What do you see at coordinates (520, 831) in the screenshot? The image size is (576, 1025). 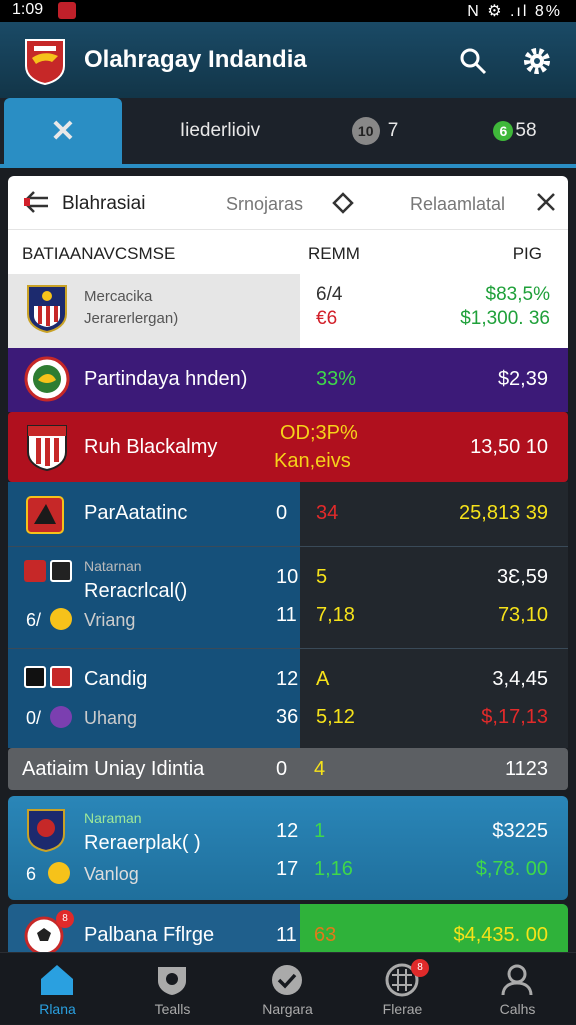 I see `team-price: $3225` at bounding box center [520, 831].